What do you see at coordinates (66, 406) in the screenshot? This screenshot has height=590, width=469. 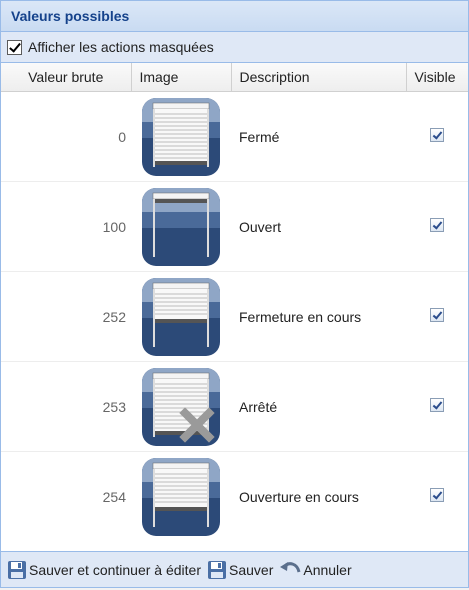 I see `raw-value-cell: 253` at bounding box center [66, 406].